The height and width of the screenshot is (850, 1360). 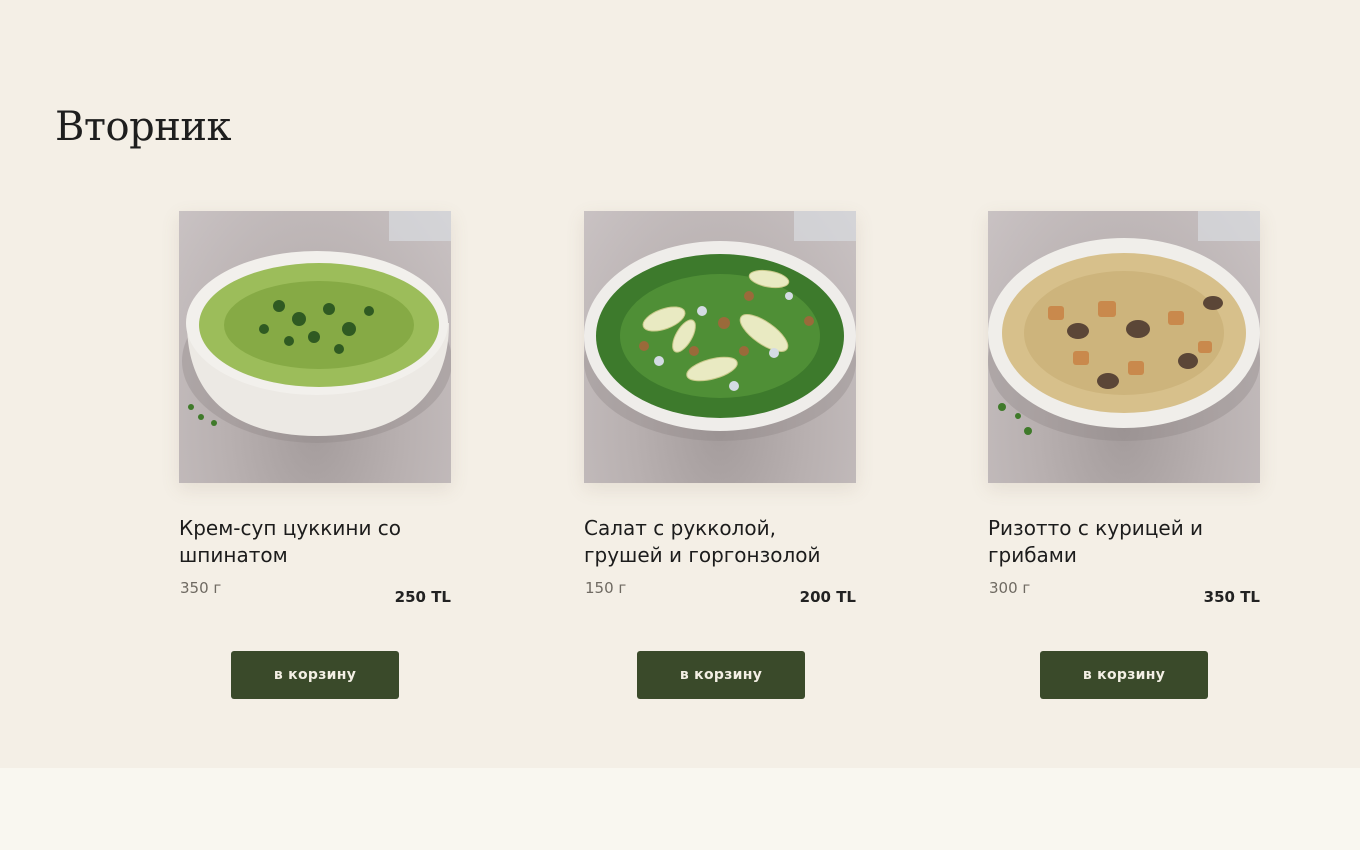 I want to click on dish-name: Крем-суп цуккини со шпинатом, so click(x=290, y=541).